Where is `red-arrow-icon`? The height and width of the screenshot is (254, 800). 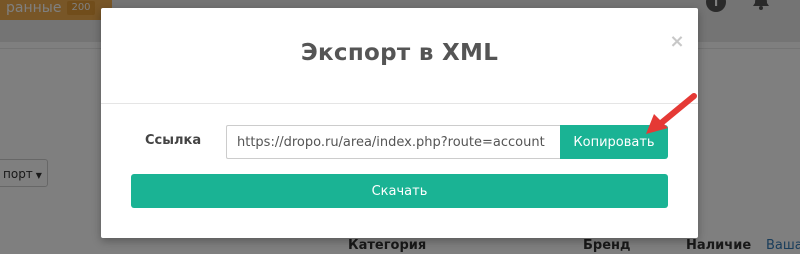 red-arrow-icon is located at coordinates (671, 113).